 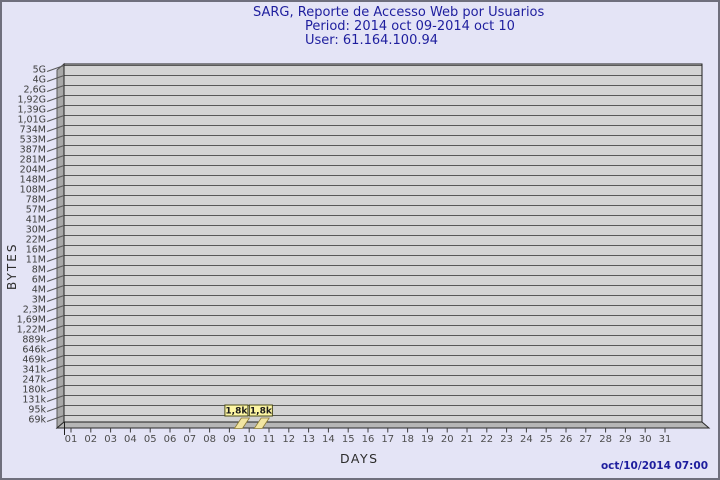 What do you see at coordinates (447, 439) in the screenshot?
I see `svg-text: 20` at bounding box center [447, 439].